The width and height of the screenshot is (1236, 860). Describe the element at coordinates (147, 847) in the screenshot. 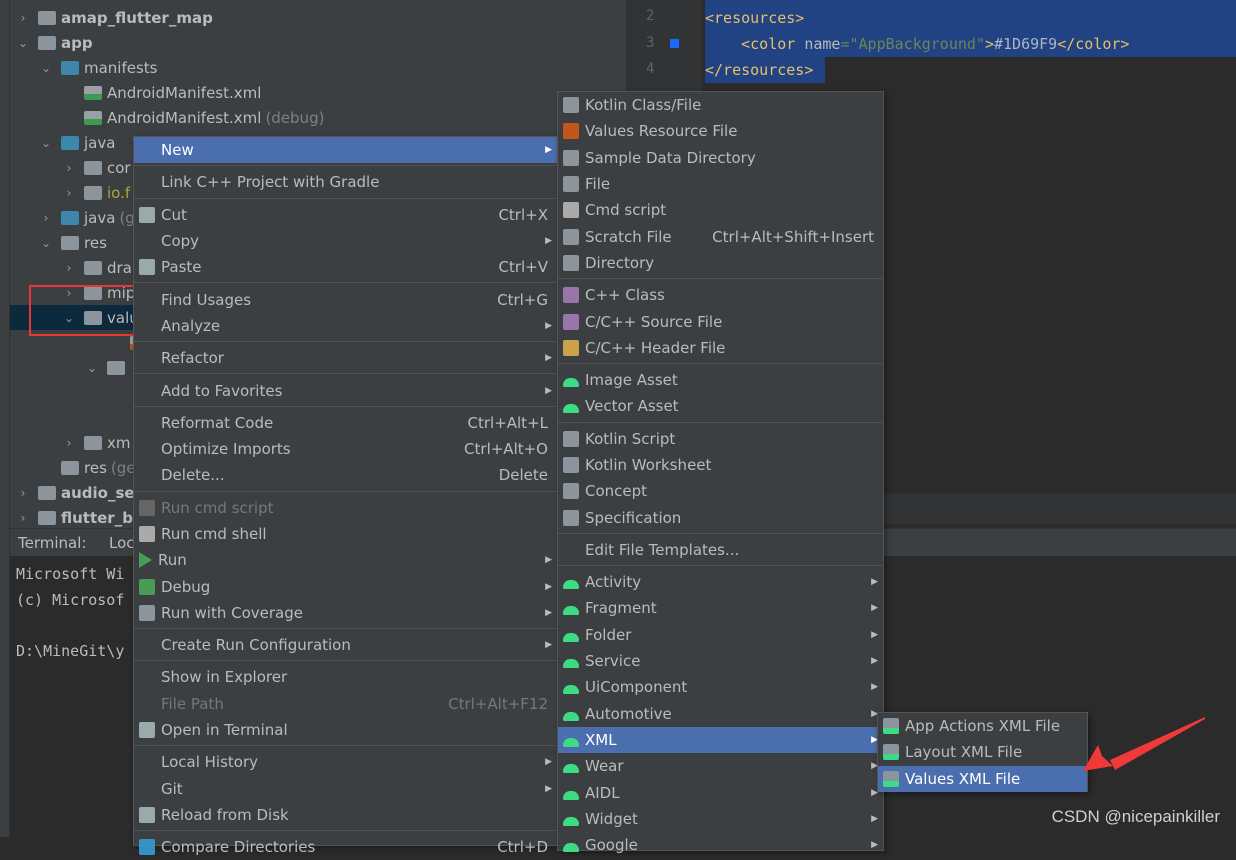

I see `compare-icon` at that location.